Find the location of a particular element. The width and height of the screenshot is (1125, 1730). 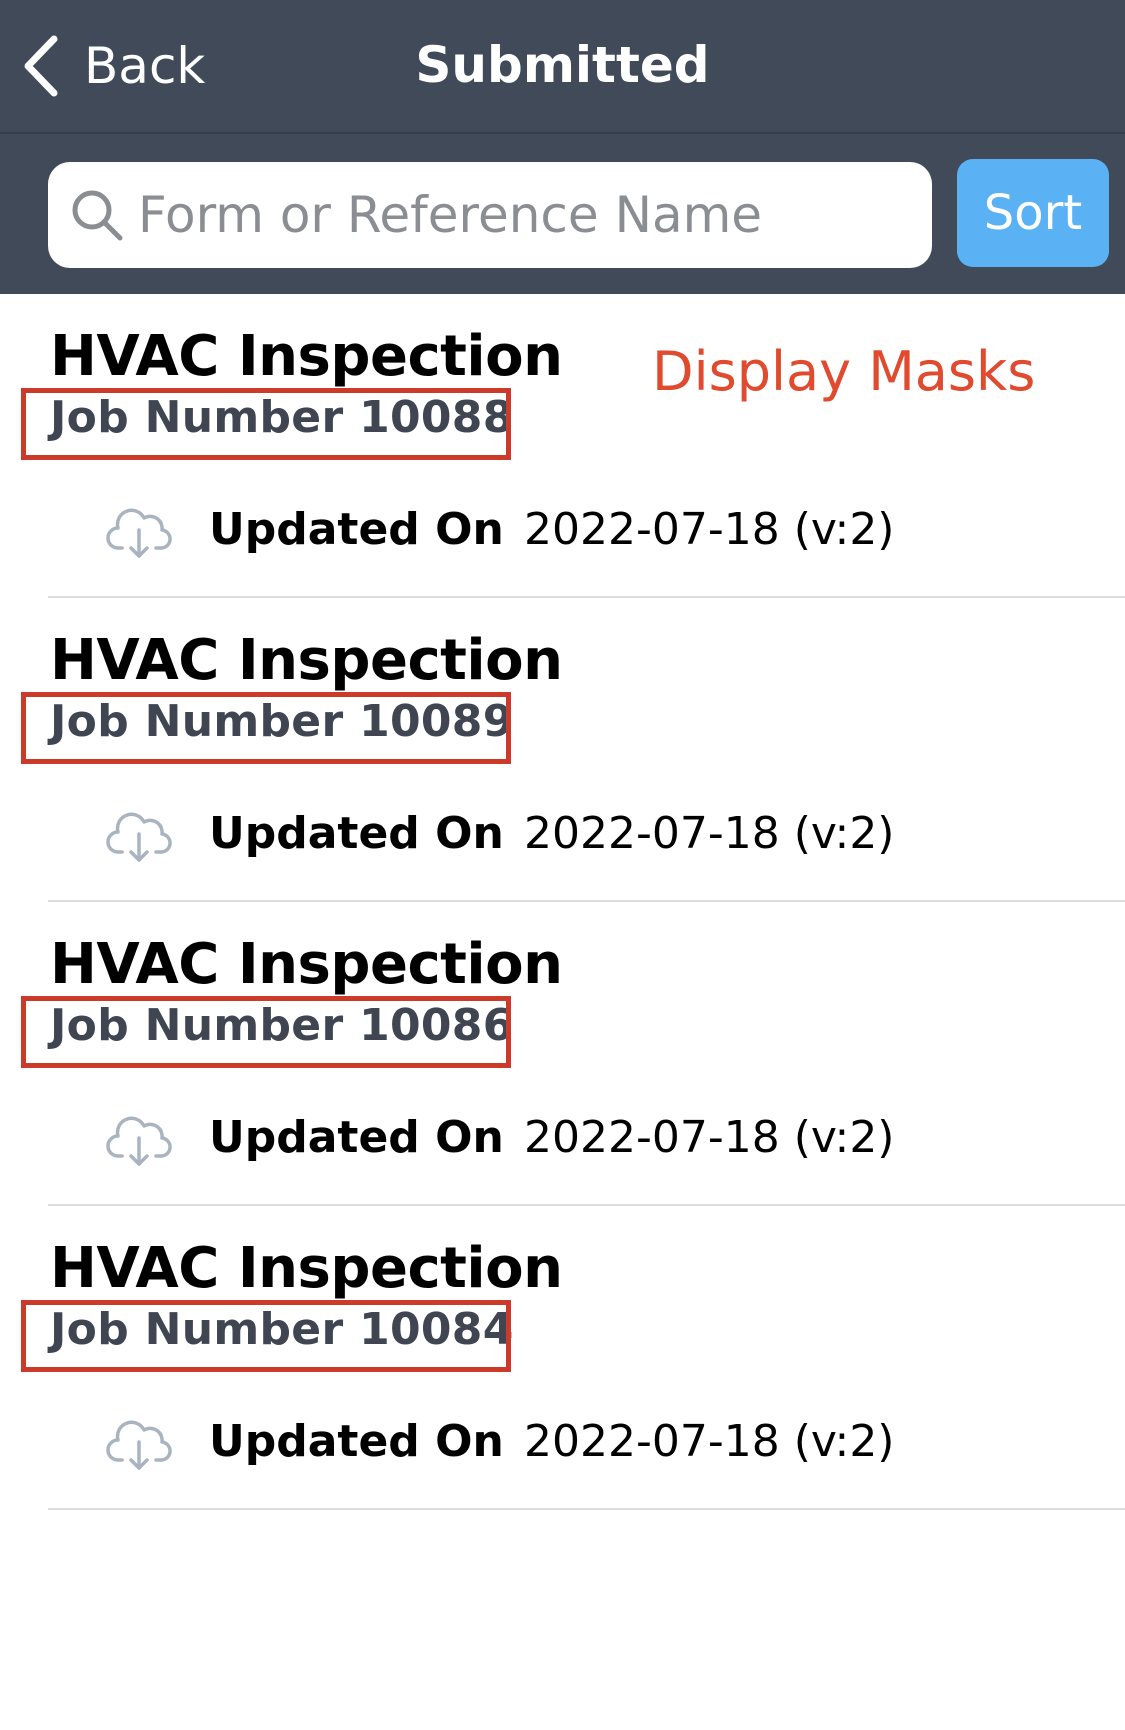

row-divider is located at coordinates (586, 1509).